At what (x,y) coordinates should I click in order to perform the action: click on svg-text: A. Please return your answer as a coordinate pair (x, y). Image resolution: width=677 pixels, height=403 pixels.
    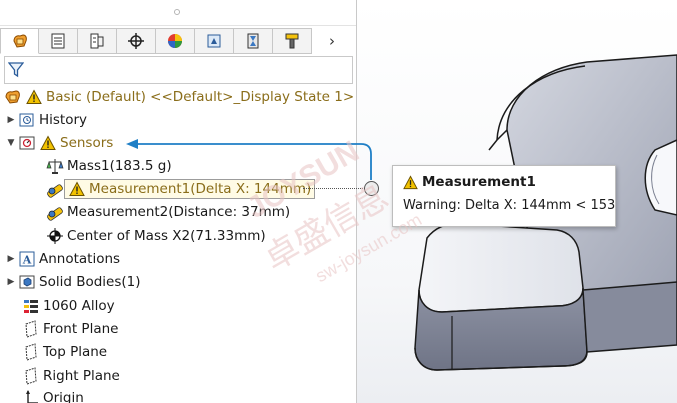
    Looking at the image, I should click on (27, 260).